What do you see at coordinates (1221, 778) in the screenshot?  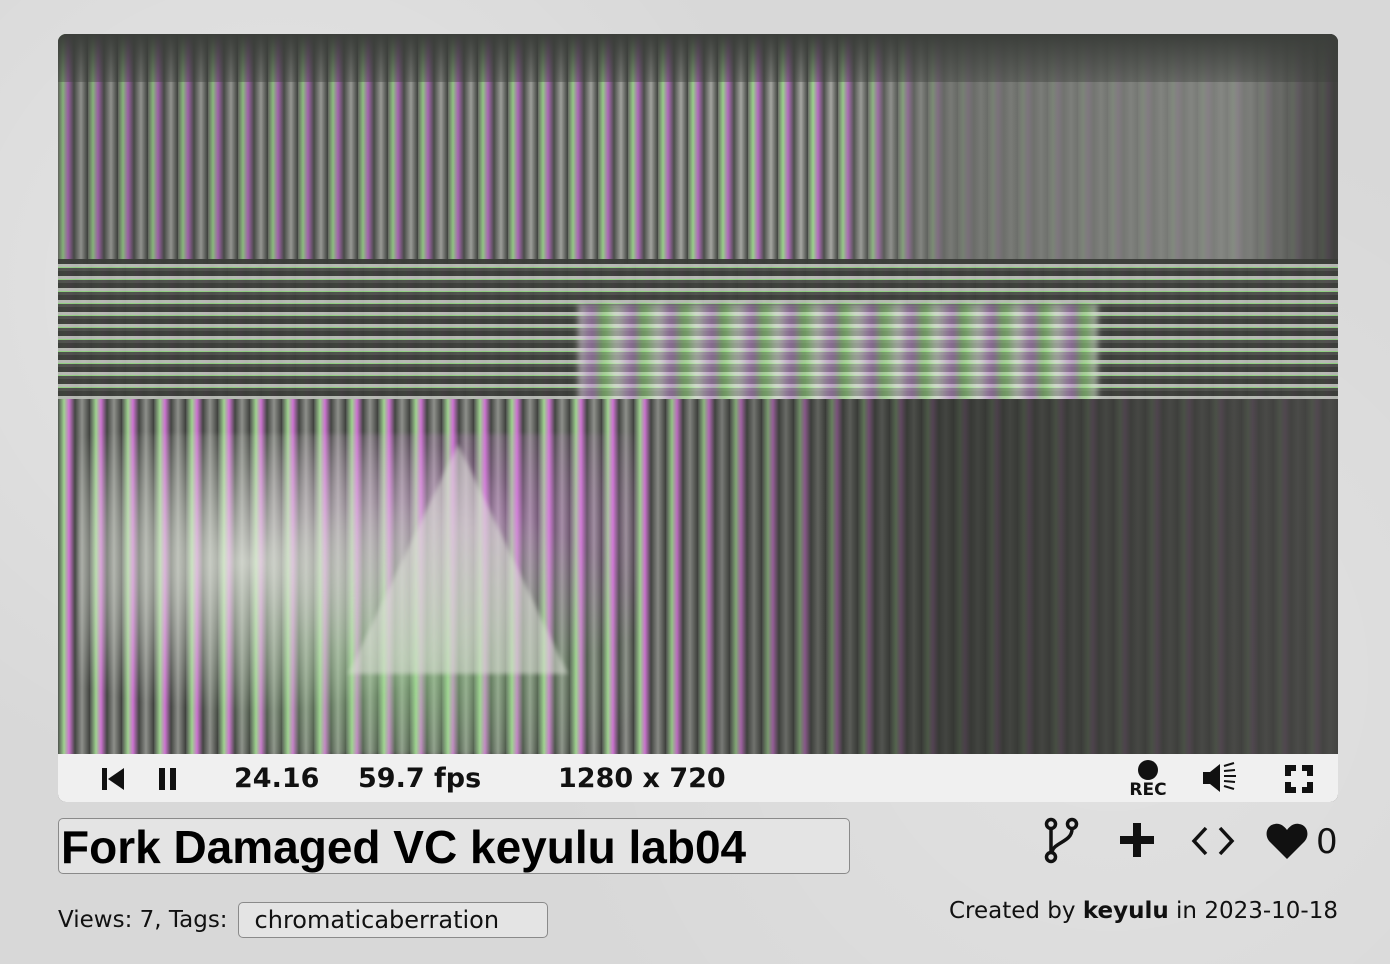 I see `volume-icon` at bounding box center [1221, 778].